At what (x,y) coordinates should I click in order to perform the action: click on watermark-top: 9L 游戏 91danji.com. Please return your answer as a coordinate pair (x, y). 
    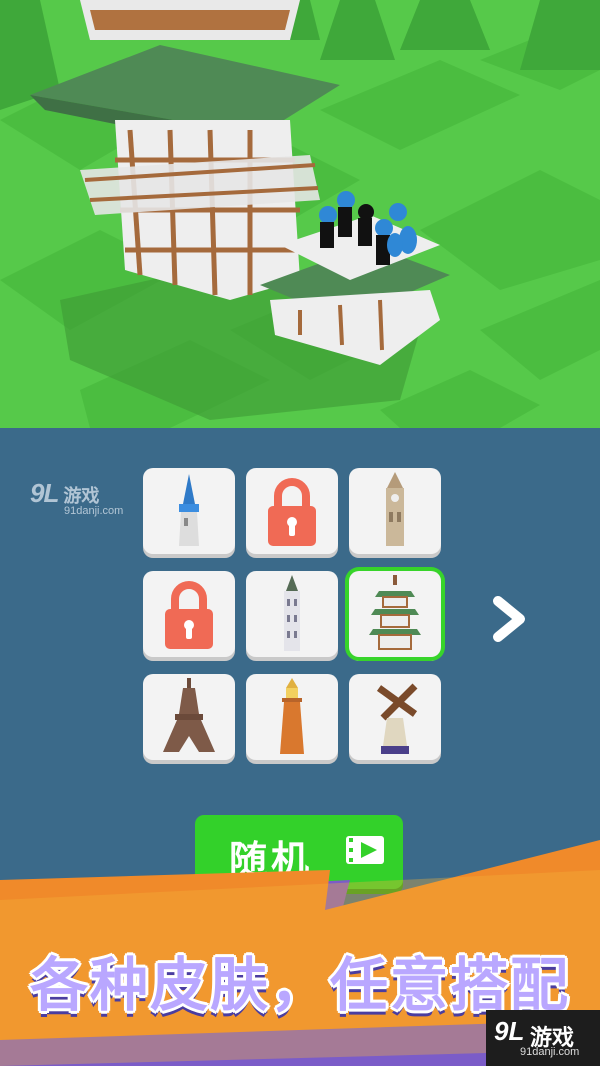
    Looking at the image, I should click on (76, 497).